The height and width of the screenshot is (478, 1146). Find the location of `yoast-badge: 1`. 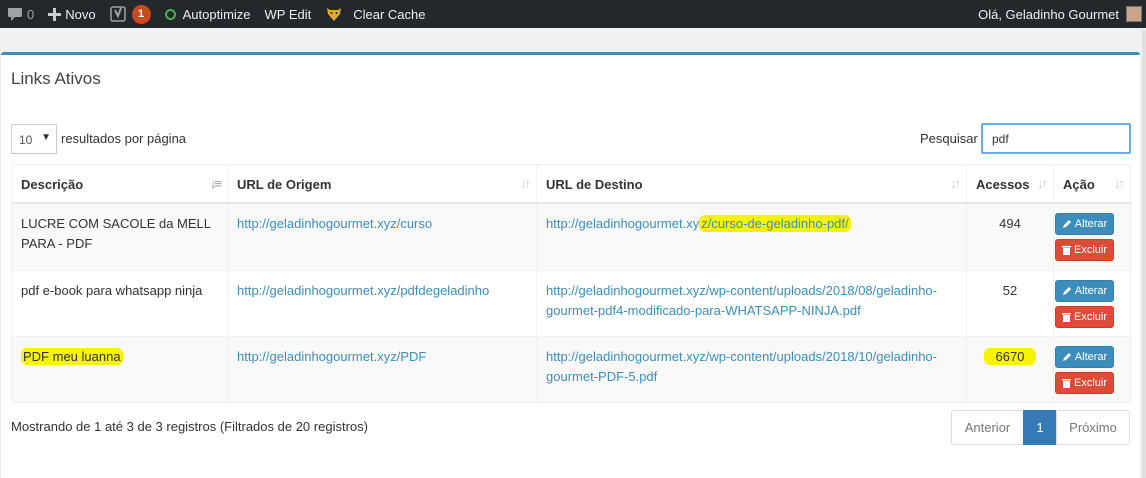

yoast-badge: 1 is located at coordinates (141, 14).